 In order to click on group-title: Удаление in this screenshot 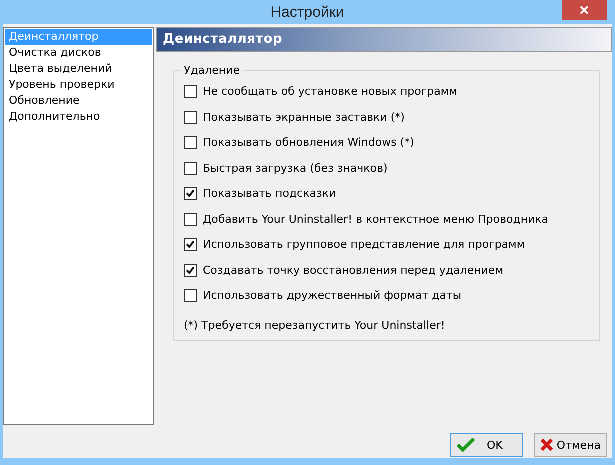, I will do `click(212, 70)`.